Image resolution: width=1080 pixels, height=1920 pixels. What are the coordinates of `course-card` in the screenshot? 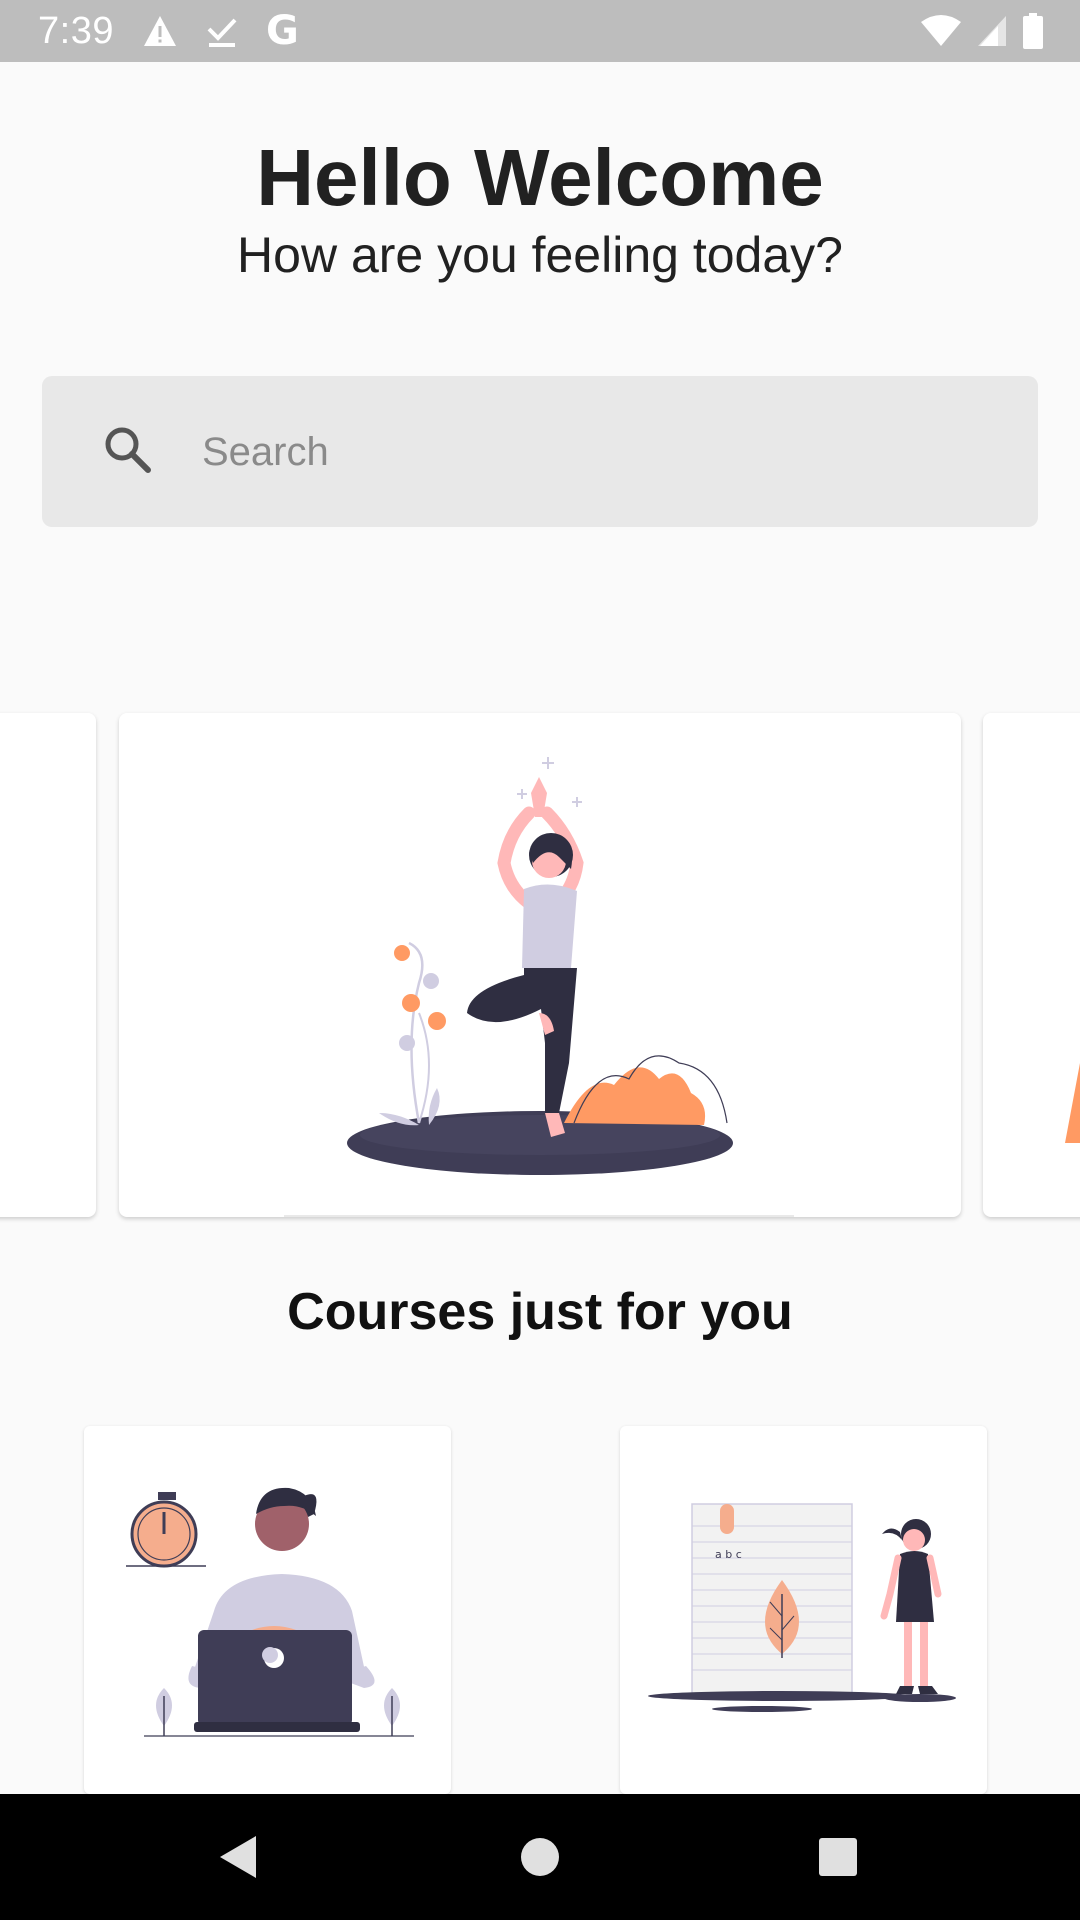 It's located at (267, 1610).